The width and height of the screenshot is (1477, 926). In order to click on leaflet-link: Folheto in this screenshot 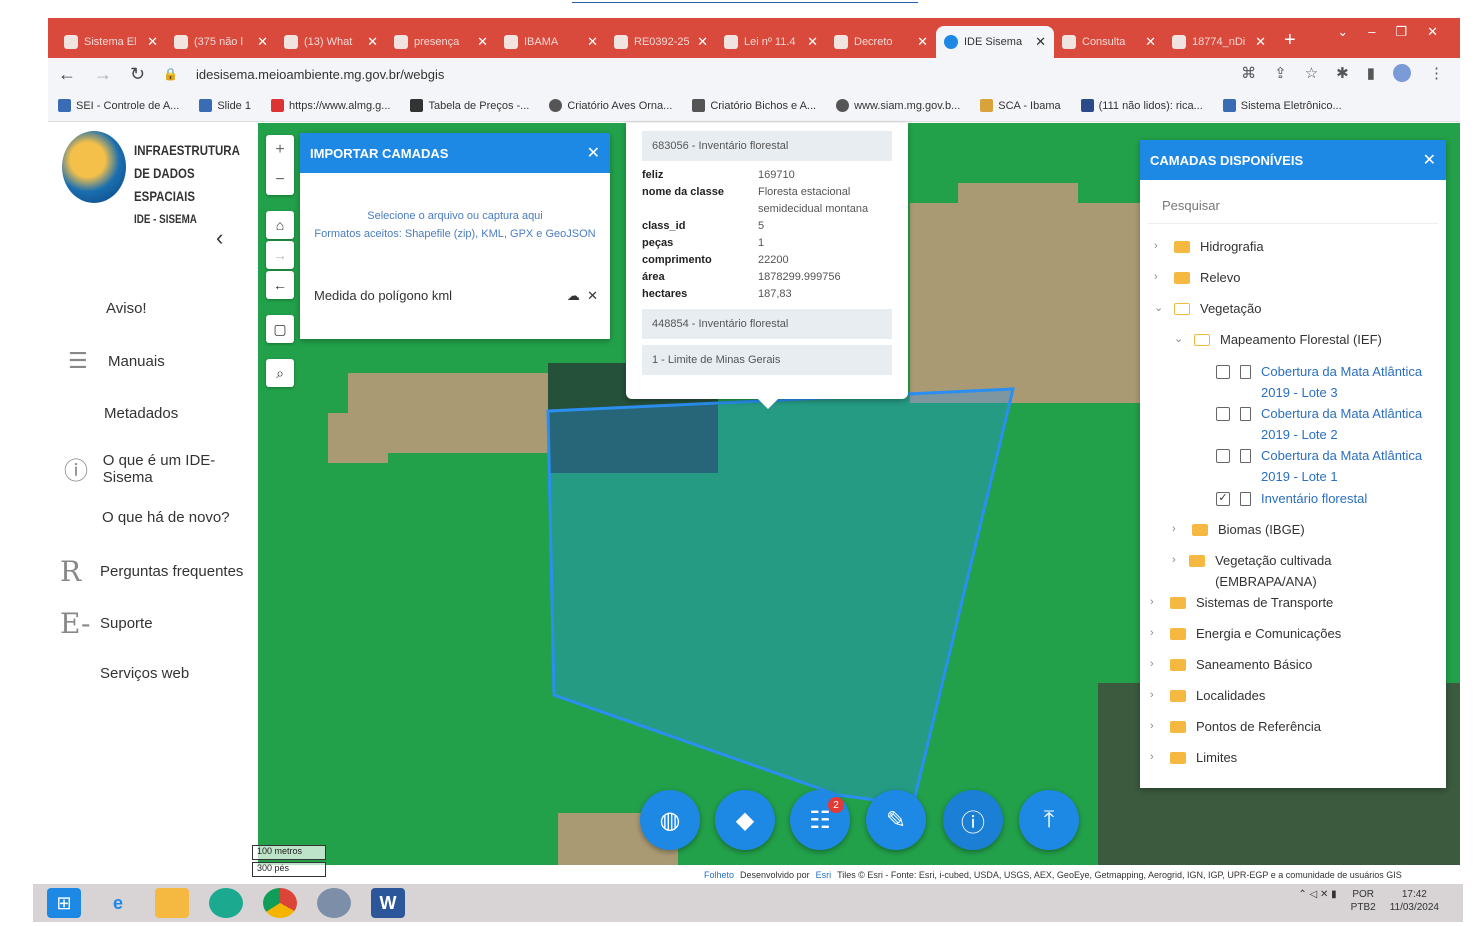, I will do `click(719, 875)`.